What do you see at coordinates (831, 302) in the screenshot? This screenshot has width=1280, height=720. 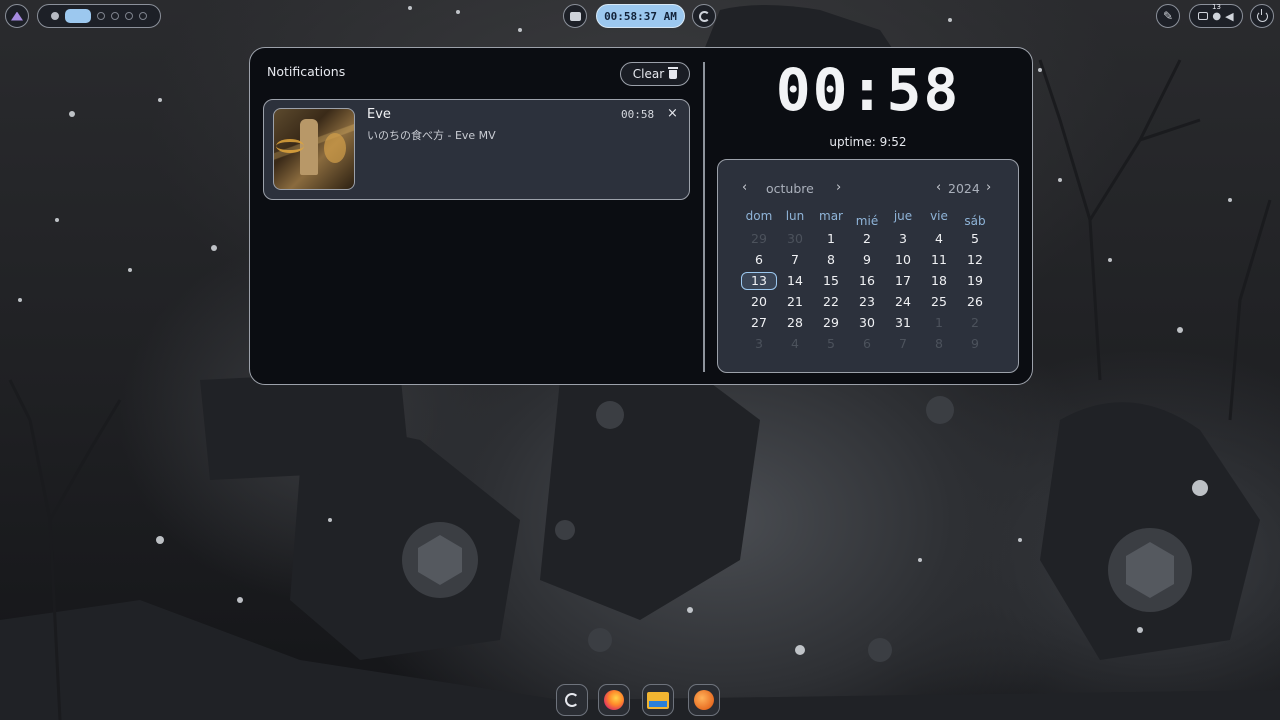 I see `calendar-day: 22` at bounding box center [831, 302].